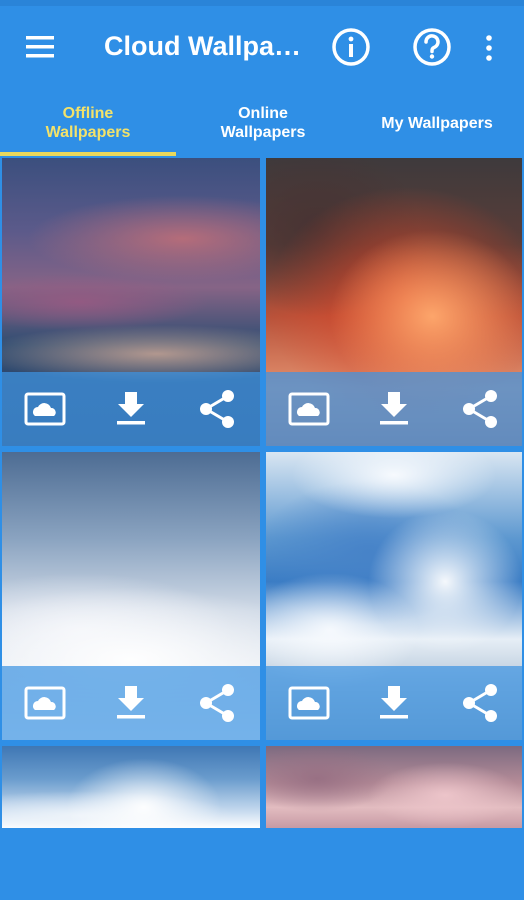 This screenshot has width=524, height=900. I want to click on wallpaper-thumbnail-sun-rays, so click(131, 787).